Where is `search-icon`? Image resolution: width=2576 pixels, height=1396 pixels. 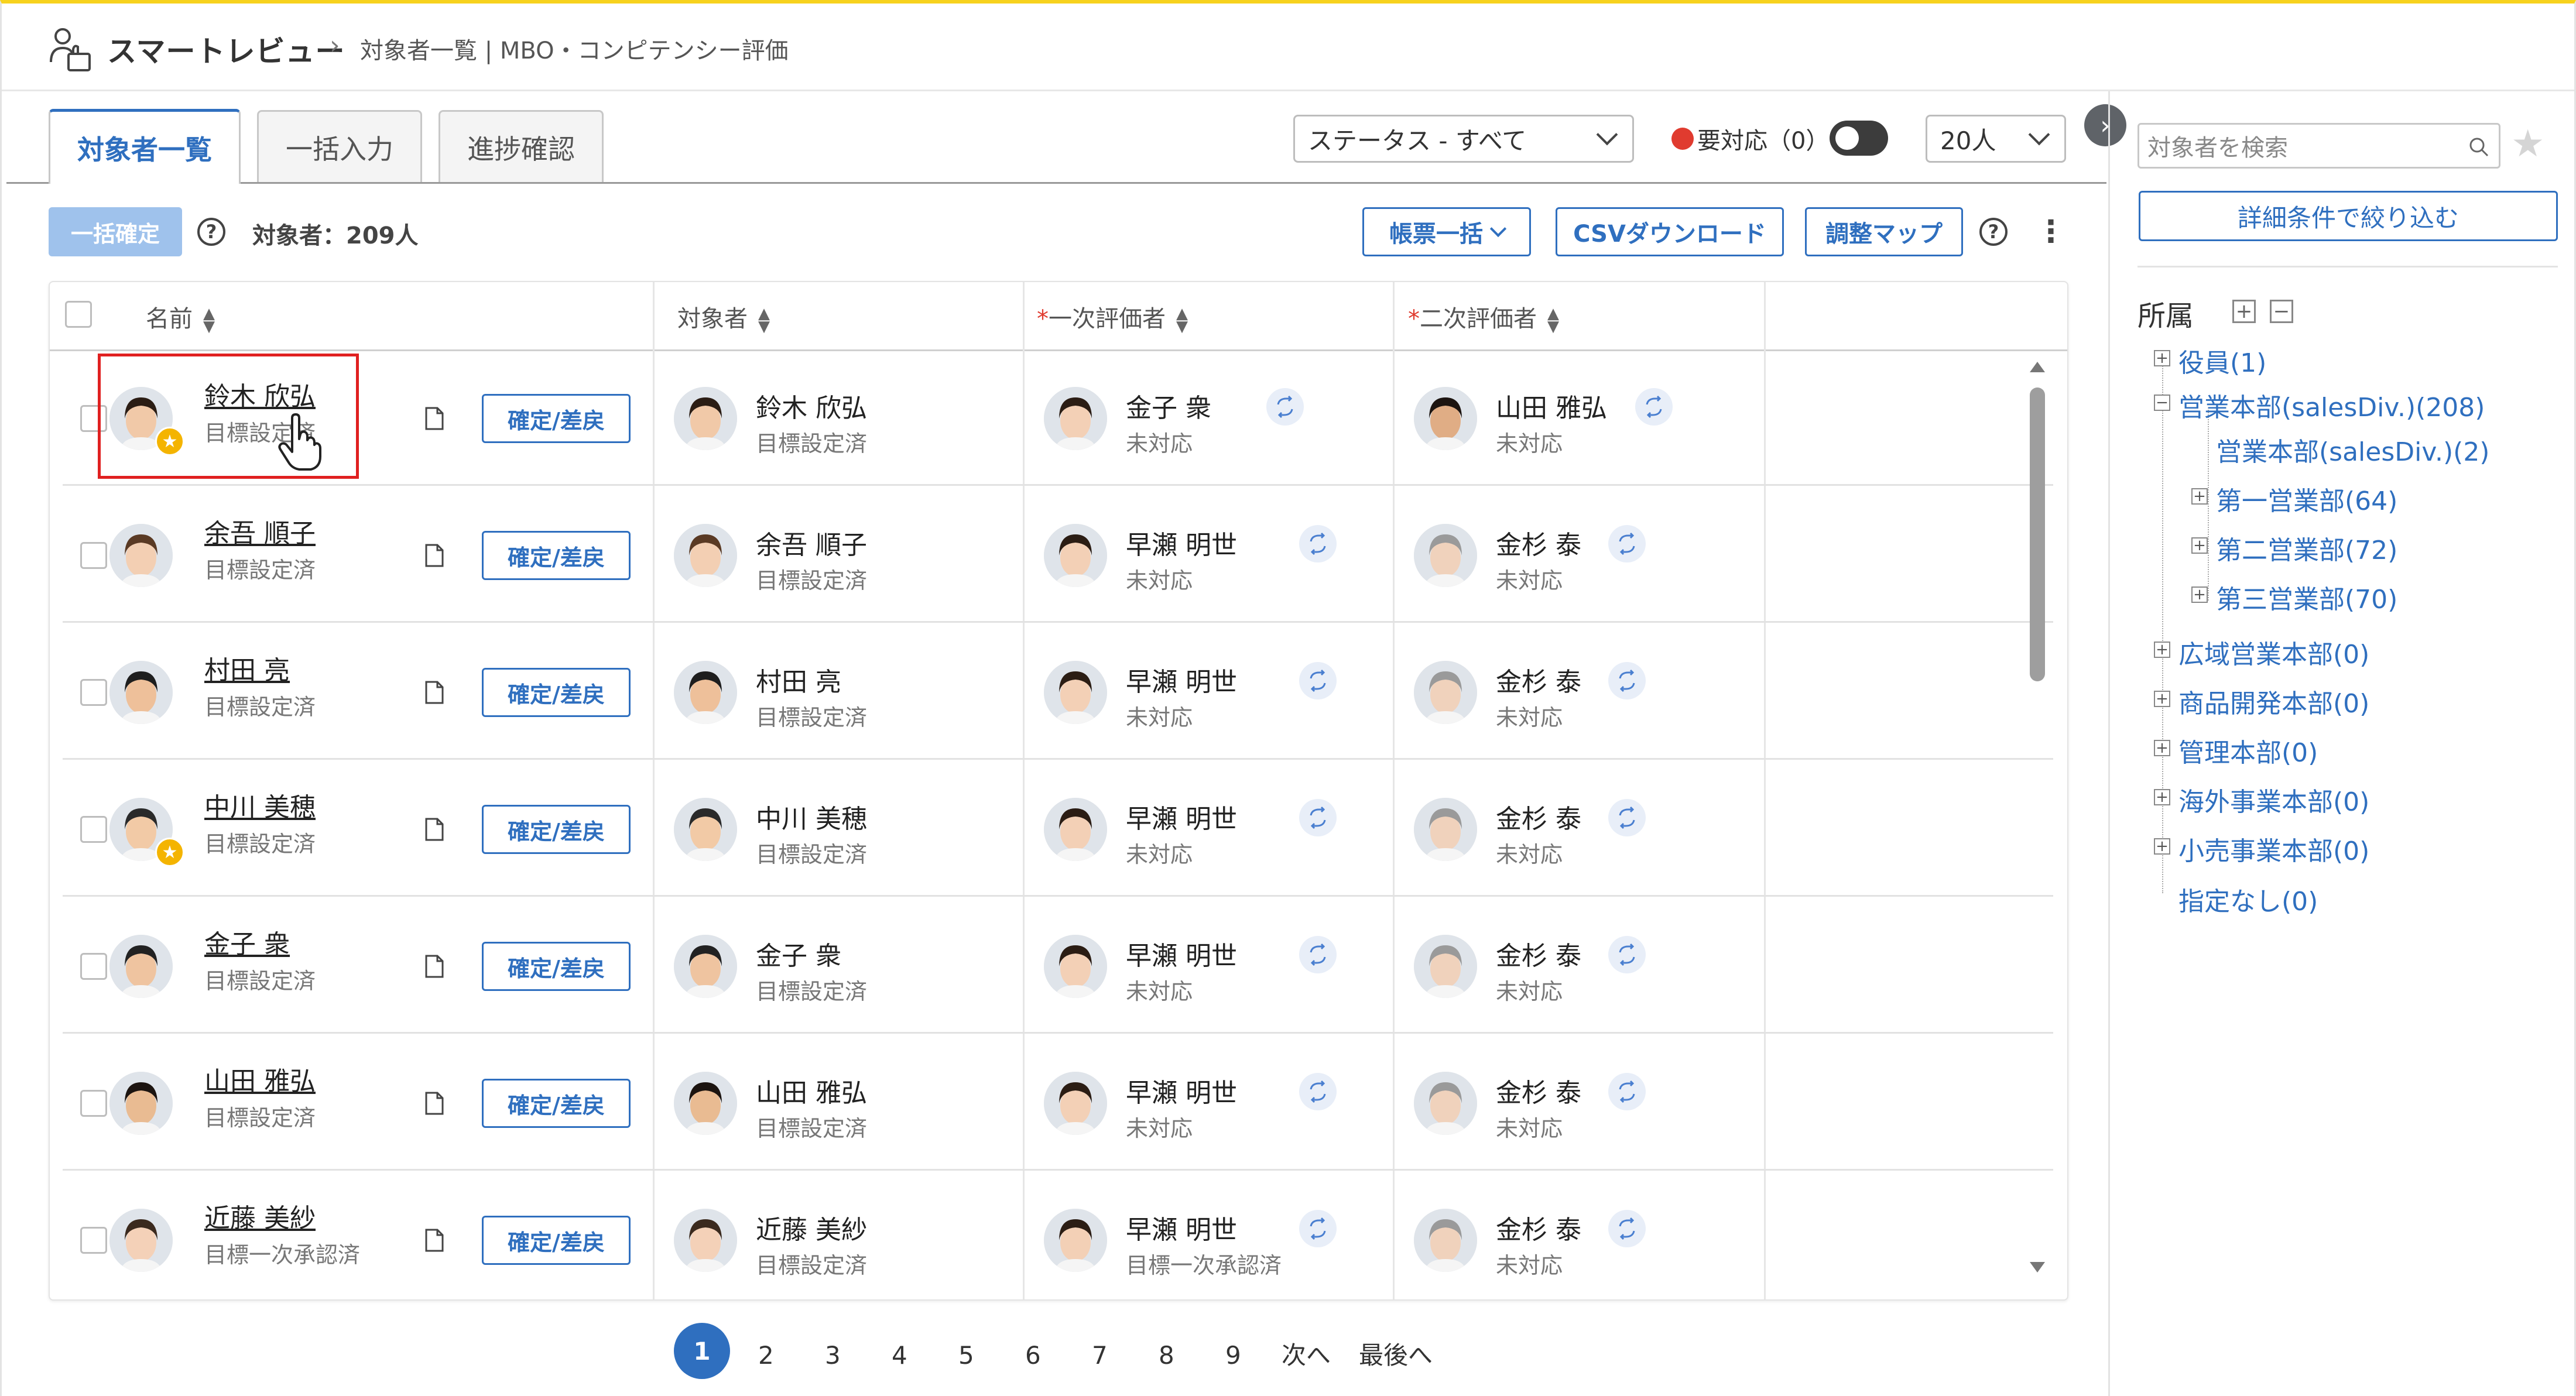
search-icon is located at coordinates (2478, 146).